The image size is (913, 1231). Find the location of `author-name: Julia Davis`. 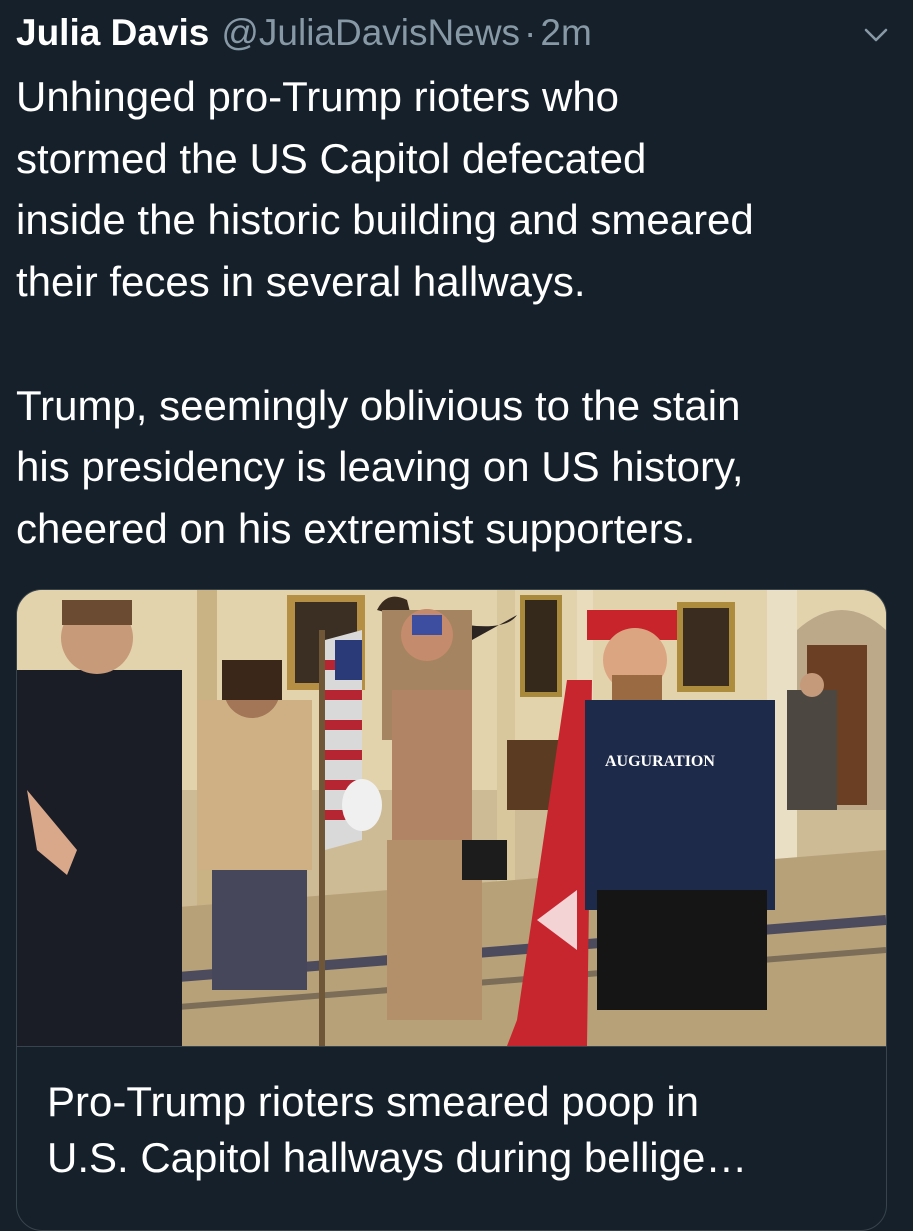

author-name: Julia Davis is located at coordinates (112, 32).